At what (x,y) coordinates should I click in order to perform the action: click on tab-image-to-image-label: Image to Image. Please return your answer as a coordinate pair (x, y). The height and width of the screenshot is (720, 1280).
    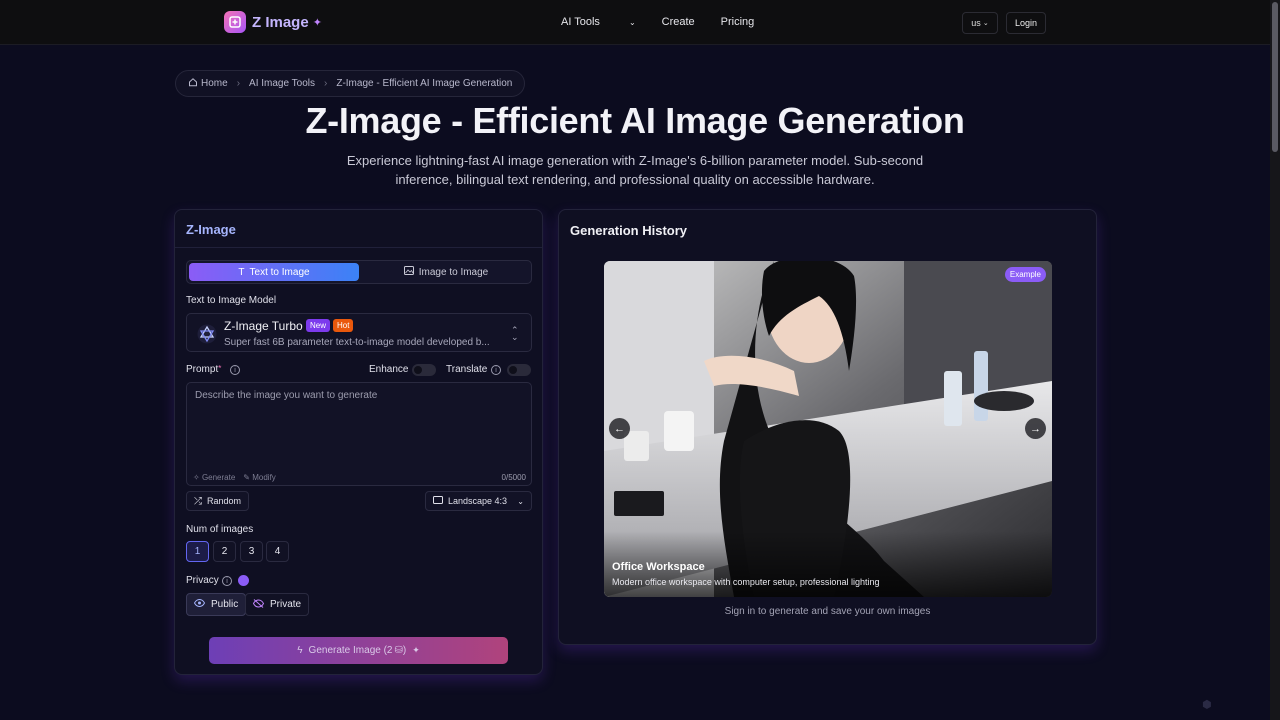
    Looking at the image, I should click on (453, 272).